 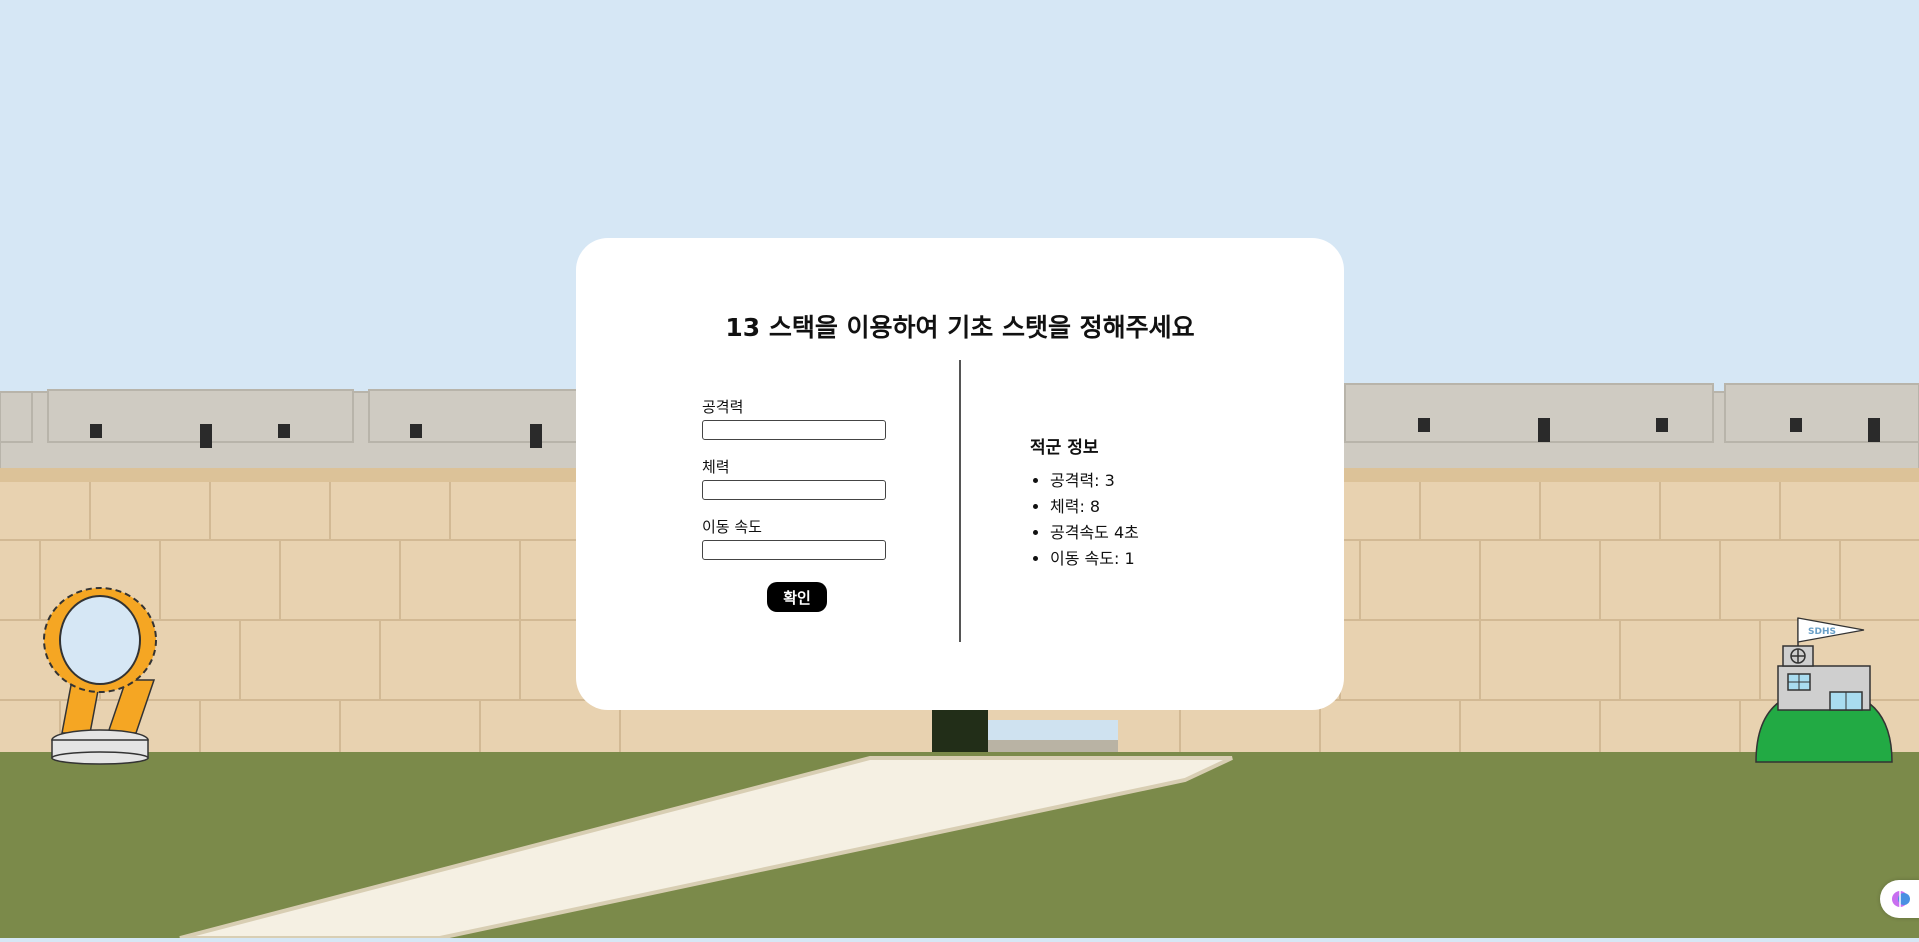 What do you see at coordinates (1170, 481) in the screenshot?
I see `enemy-stat-item: 공격력: 3` at bounding box center [1170, 481].